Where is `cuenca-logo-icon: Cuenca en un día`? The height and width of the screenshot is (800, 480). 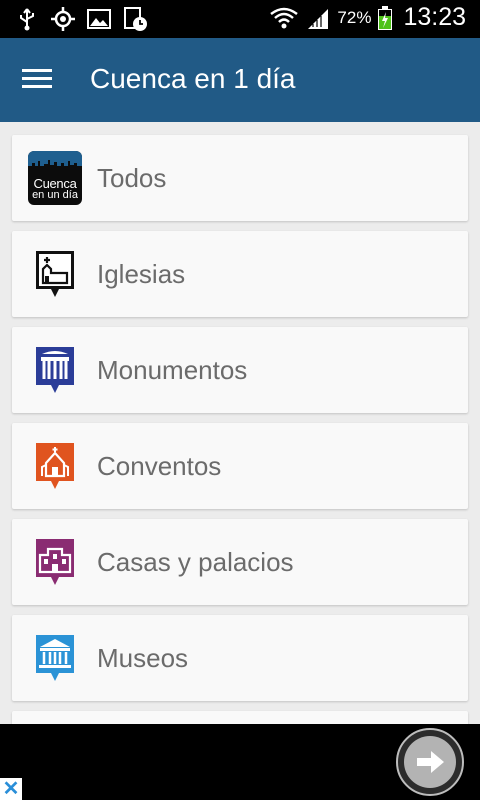
cuenca-logo-icon: Cuenca en un día is located at coordinates (55, 178).